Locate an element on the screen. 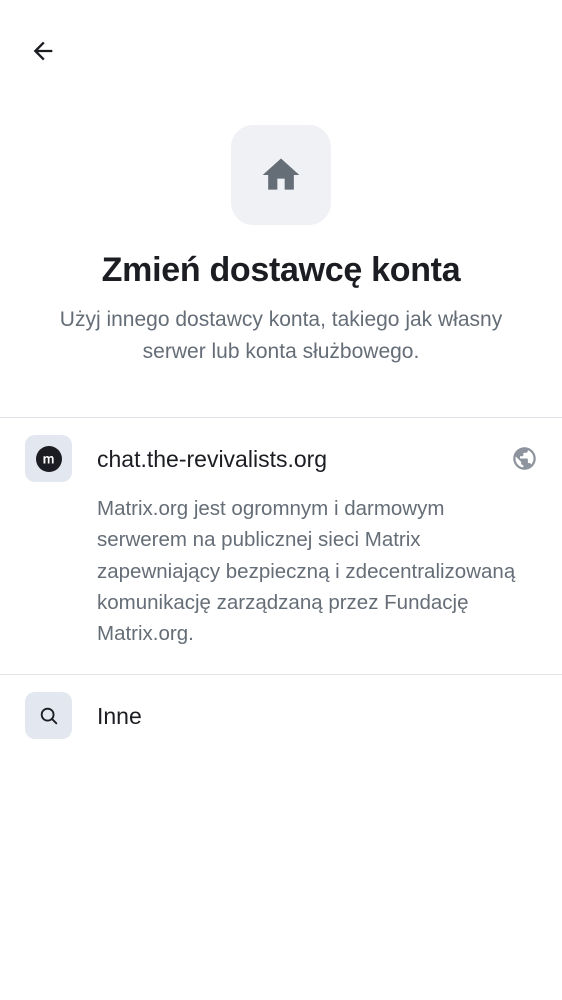 The image size is (562, 1000). matrix-logo-icon is located at coordinates (48, 458).